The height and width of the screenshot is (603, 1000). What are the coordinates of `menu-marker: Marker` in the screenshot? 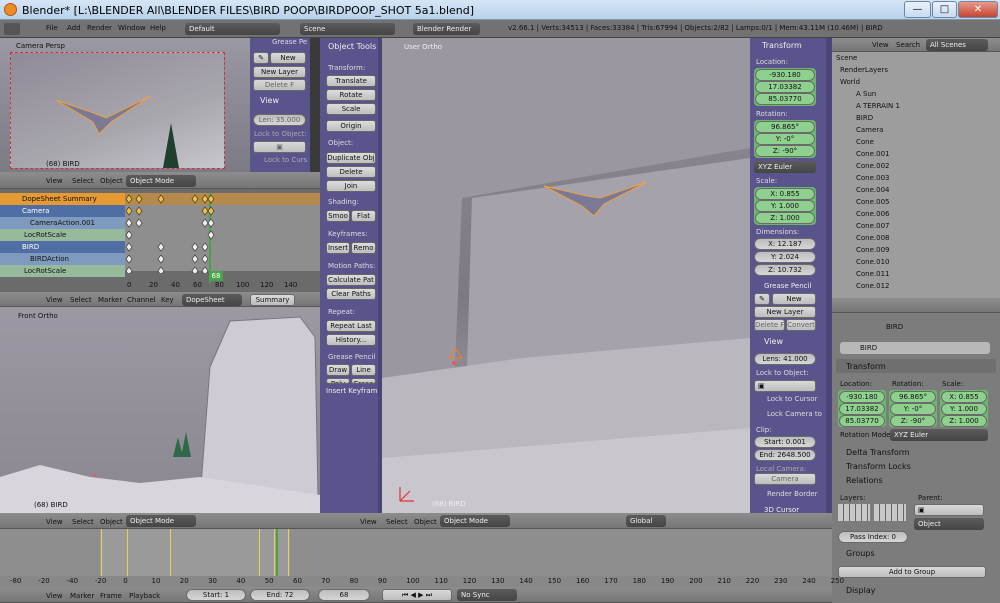 It's located at (110, 300).